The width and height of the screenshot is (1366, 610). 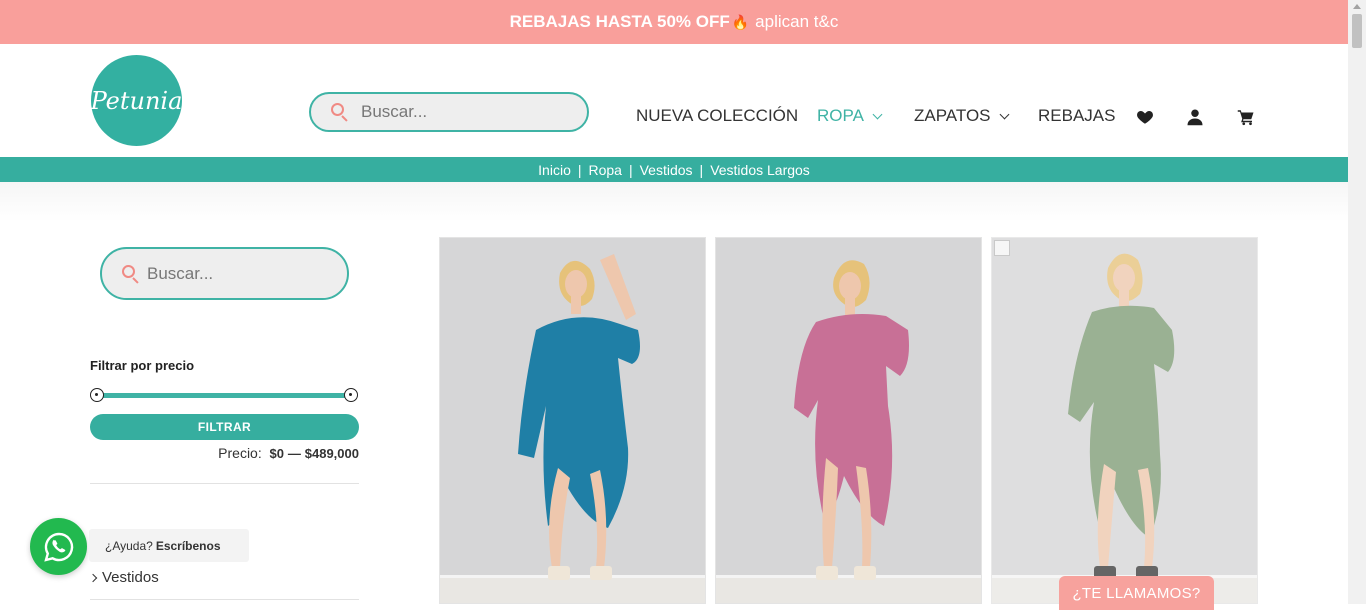 What do you see at coordinates (188, 545) in the screenshot?
I see `whatsapp-action: Escríbenos` at bounding box center [188, 545].